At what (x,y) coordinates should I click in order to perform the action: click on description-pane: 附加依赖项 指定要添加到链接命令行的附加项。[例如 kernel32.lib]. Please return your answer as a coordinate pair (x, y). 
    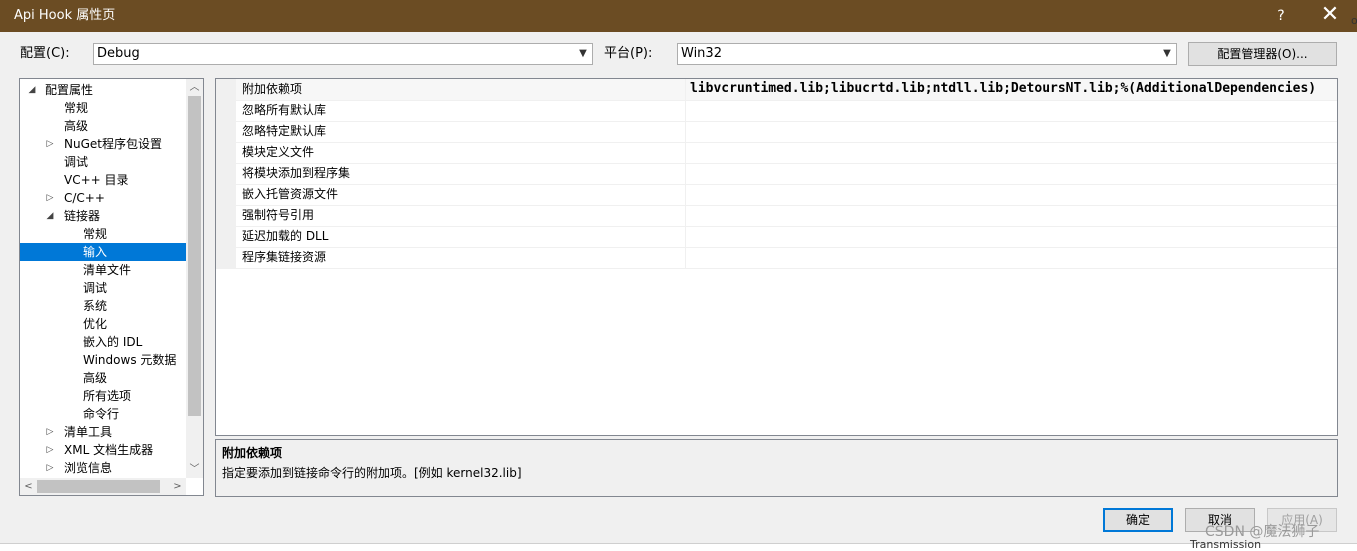
    Looking at the image, I should click on (776, 468).